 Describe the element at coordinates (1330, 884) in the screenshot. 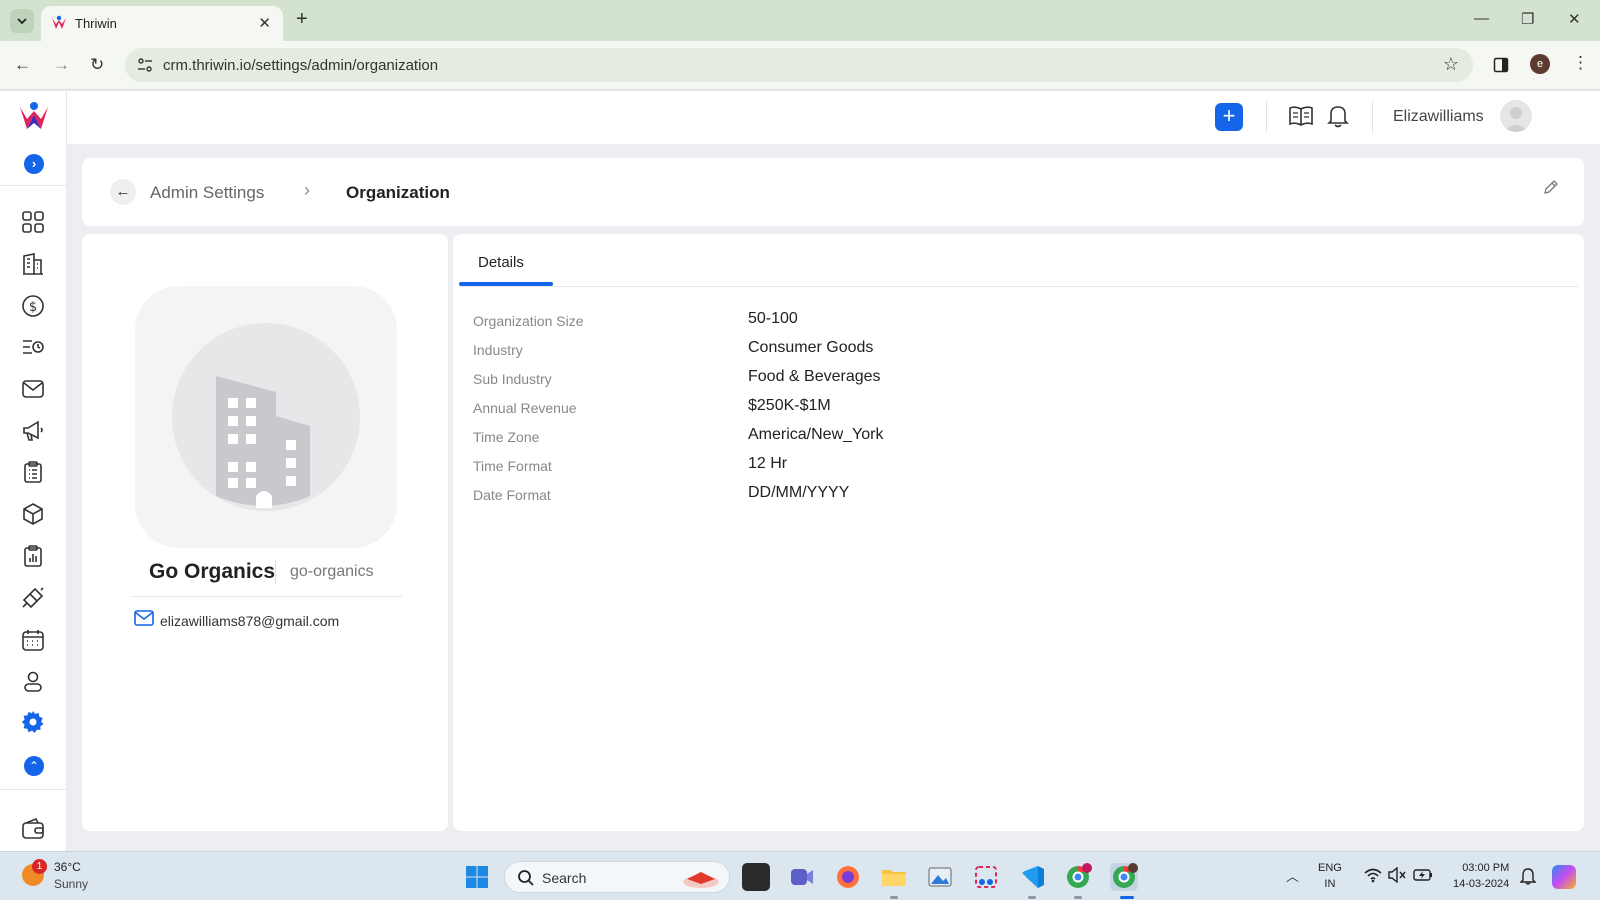

I see `region-code: IN` at that location.